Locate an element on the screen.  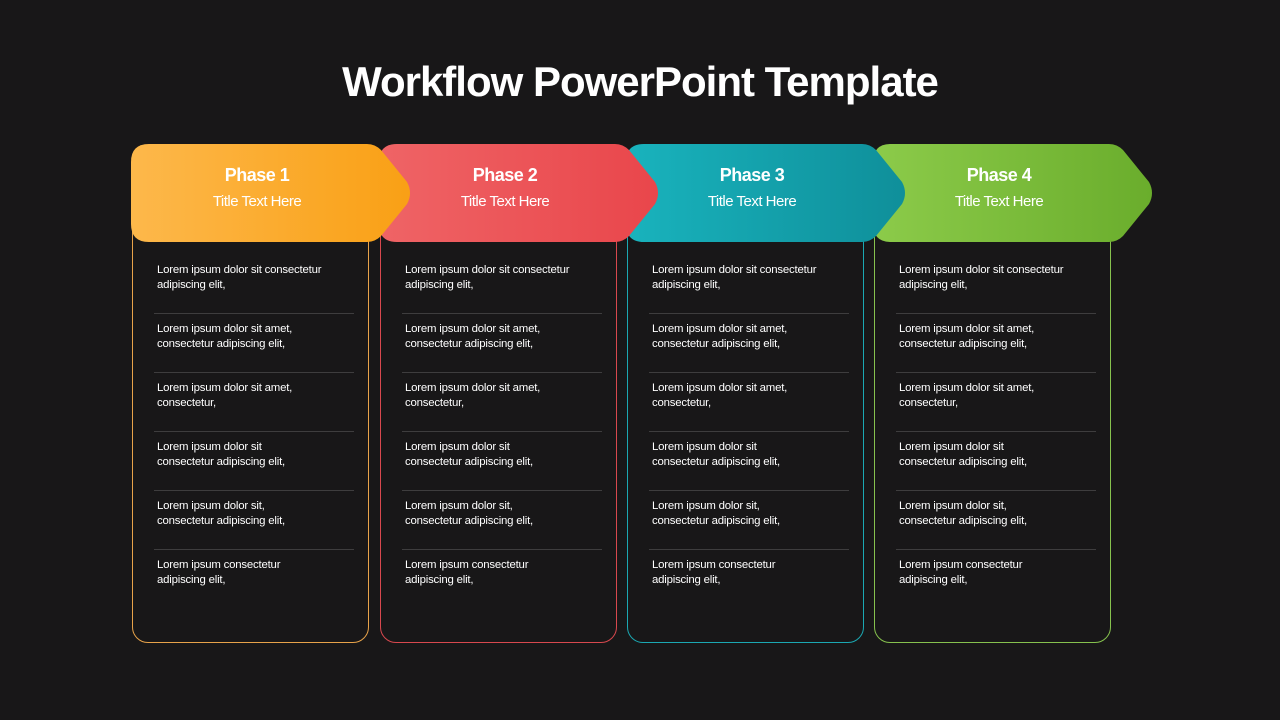
phase-header-4: Phase 4 Title Text Here is located at coordinates (1014, 193).